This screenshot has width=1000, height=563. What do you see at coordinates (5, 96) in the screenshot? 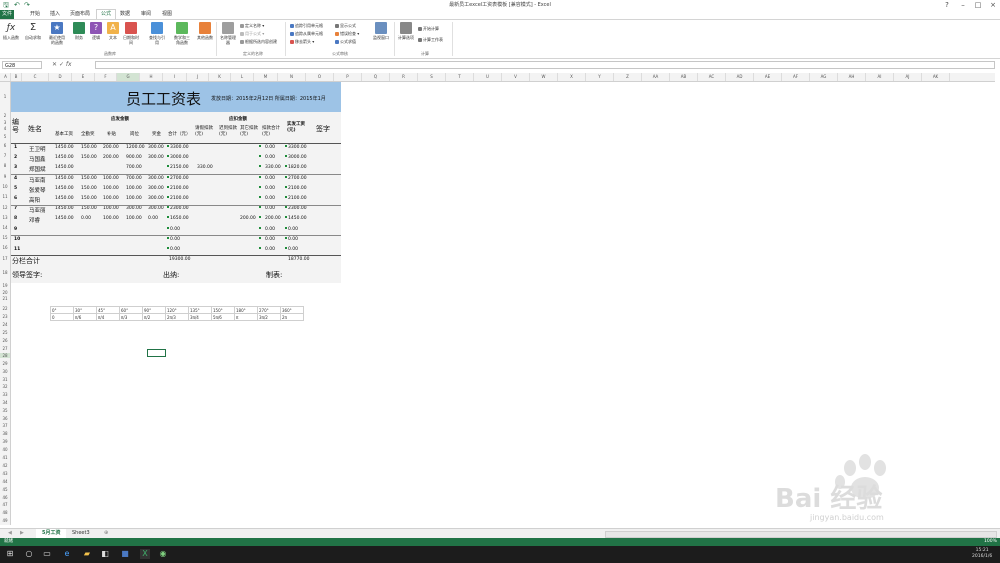
I see `row-header: 1` at bounding box center [5, 96].